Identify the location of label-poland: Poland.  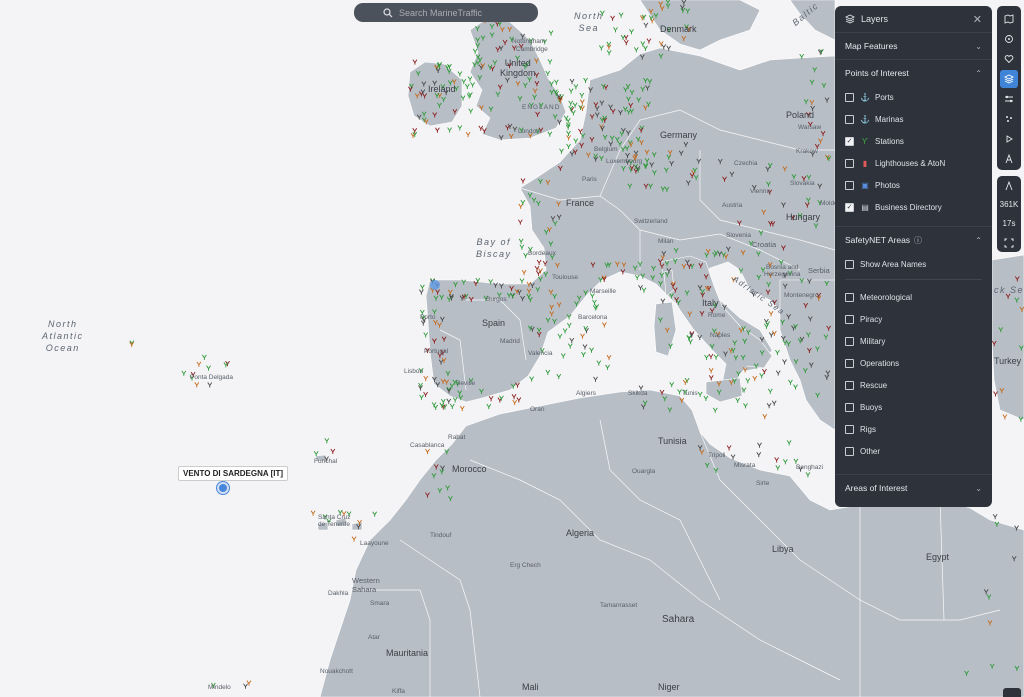
(800, 115).